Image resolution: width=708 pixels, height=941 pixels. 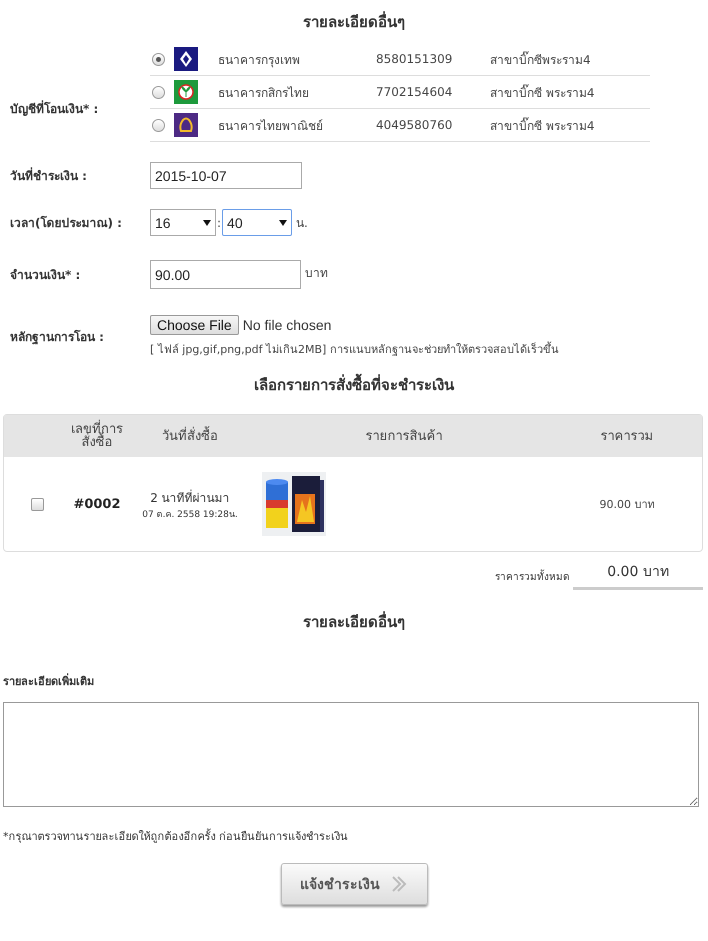 I want to click on upload-hint: [ ไฟล์ jpg,gif,png,pdf ไม่เกิน2MB] การแนบหลักฐานจะช่วยทำให้ตรวจสอบได้เร็วขึ้น, so click(x=354, y=349).